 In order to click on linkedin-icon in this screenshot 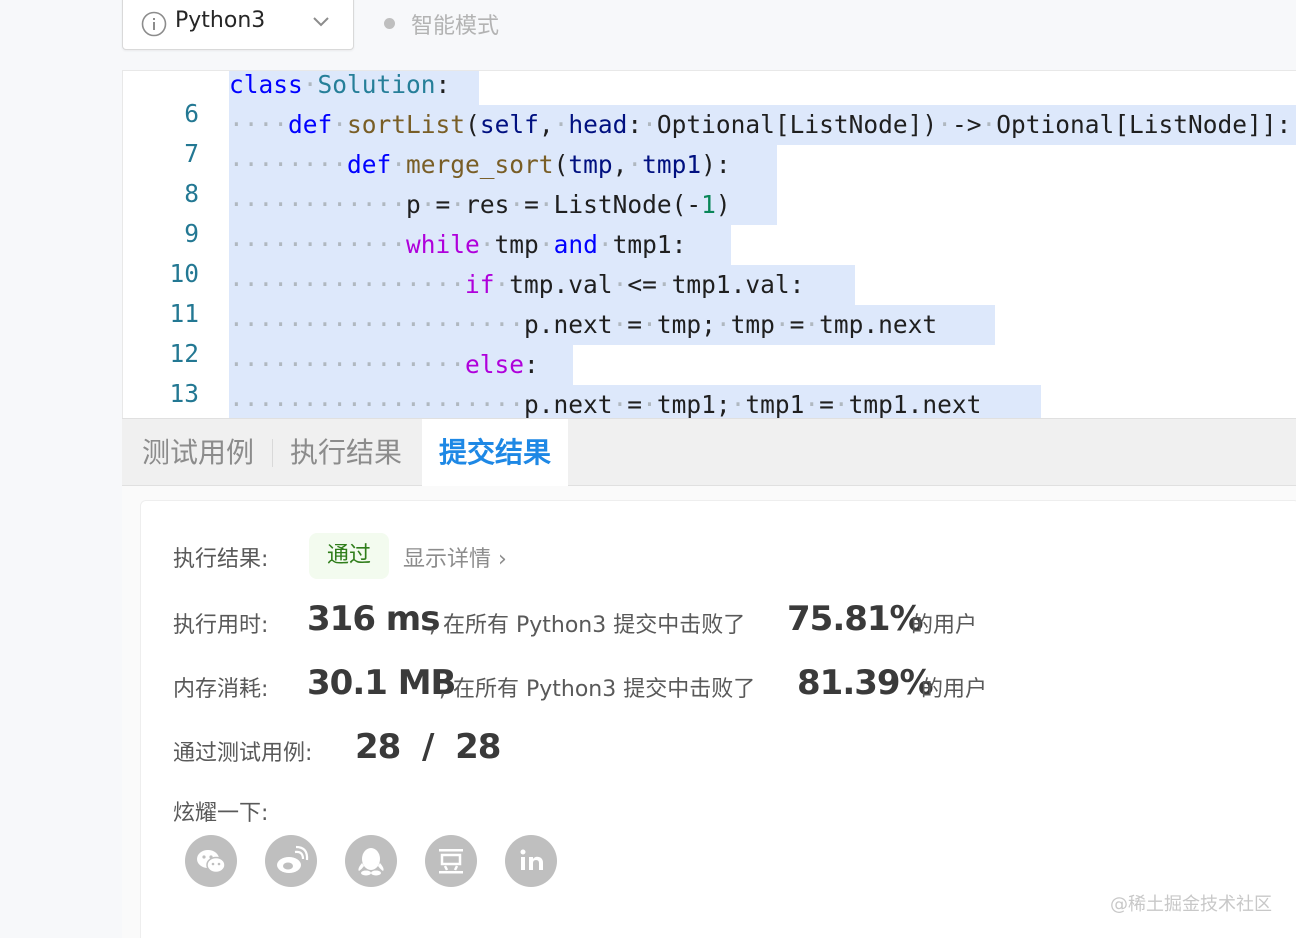, I will do `click(531, 861)`.